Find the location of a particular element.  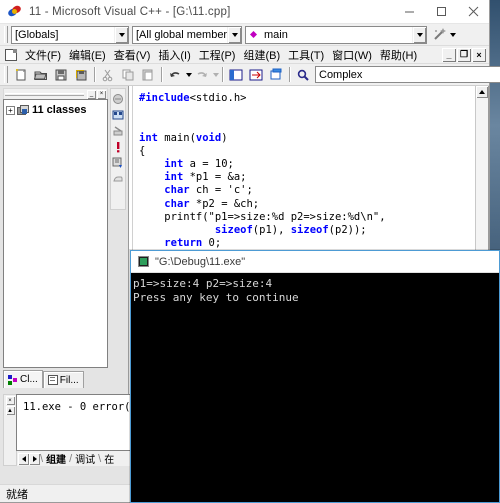

code-line: { is located at coordinates (307, 151).